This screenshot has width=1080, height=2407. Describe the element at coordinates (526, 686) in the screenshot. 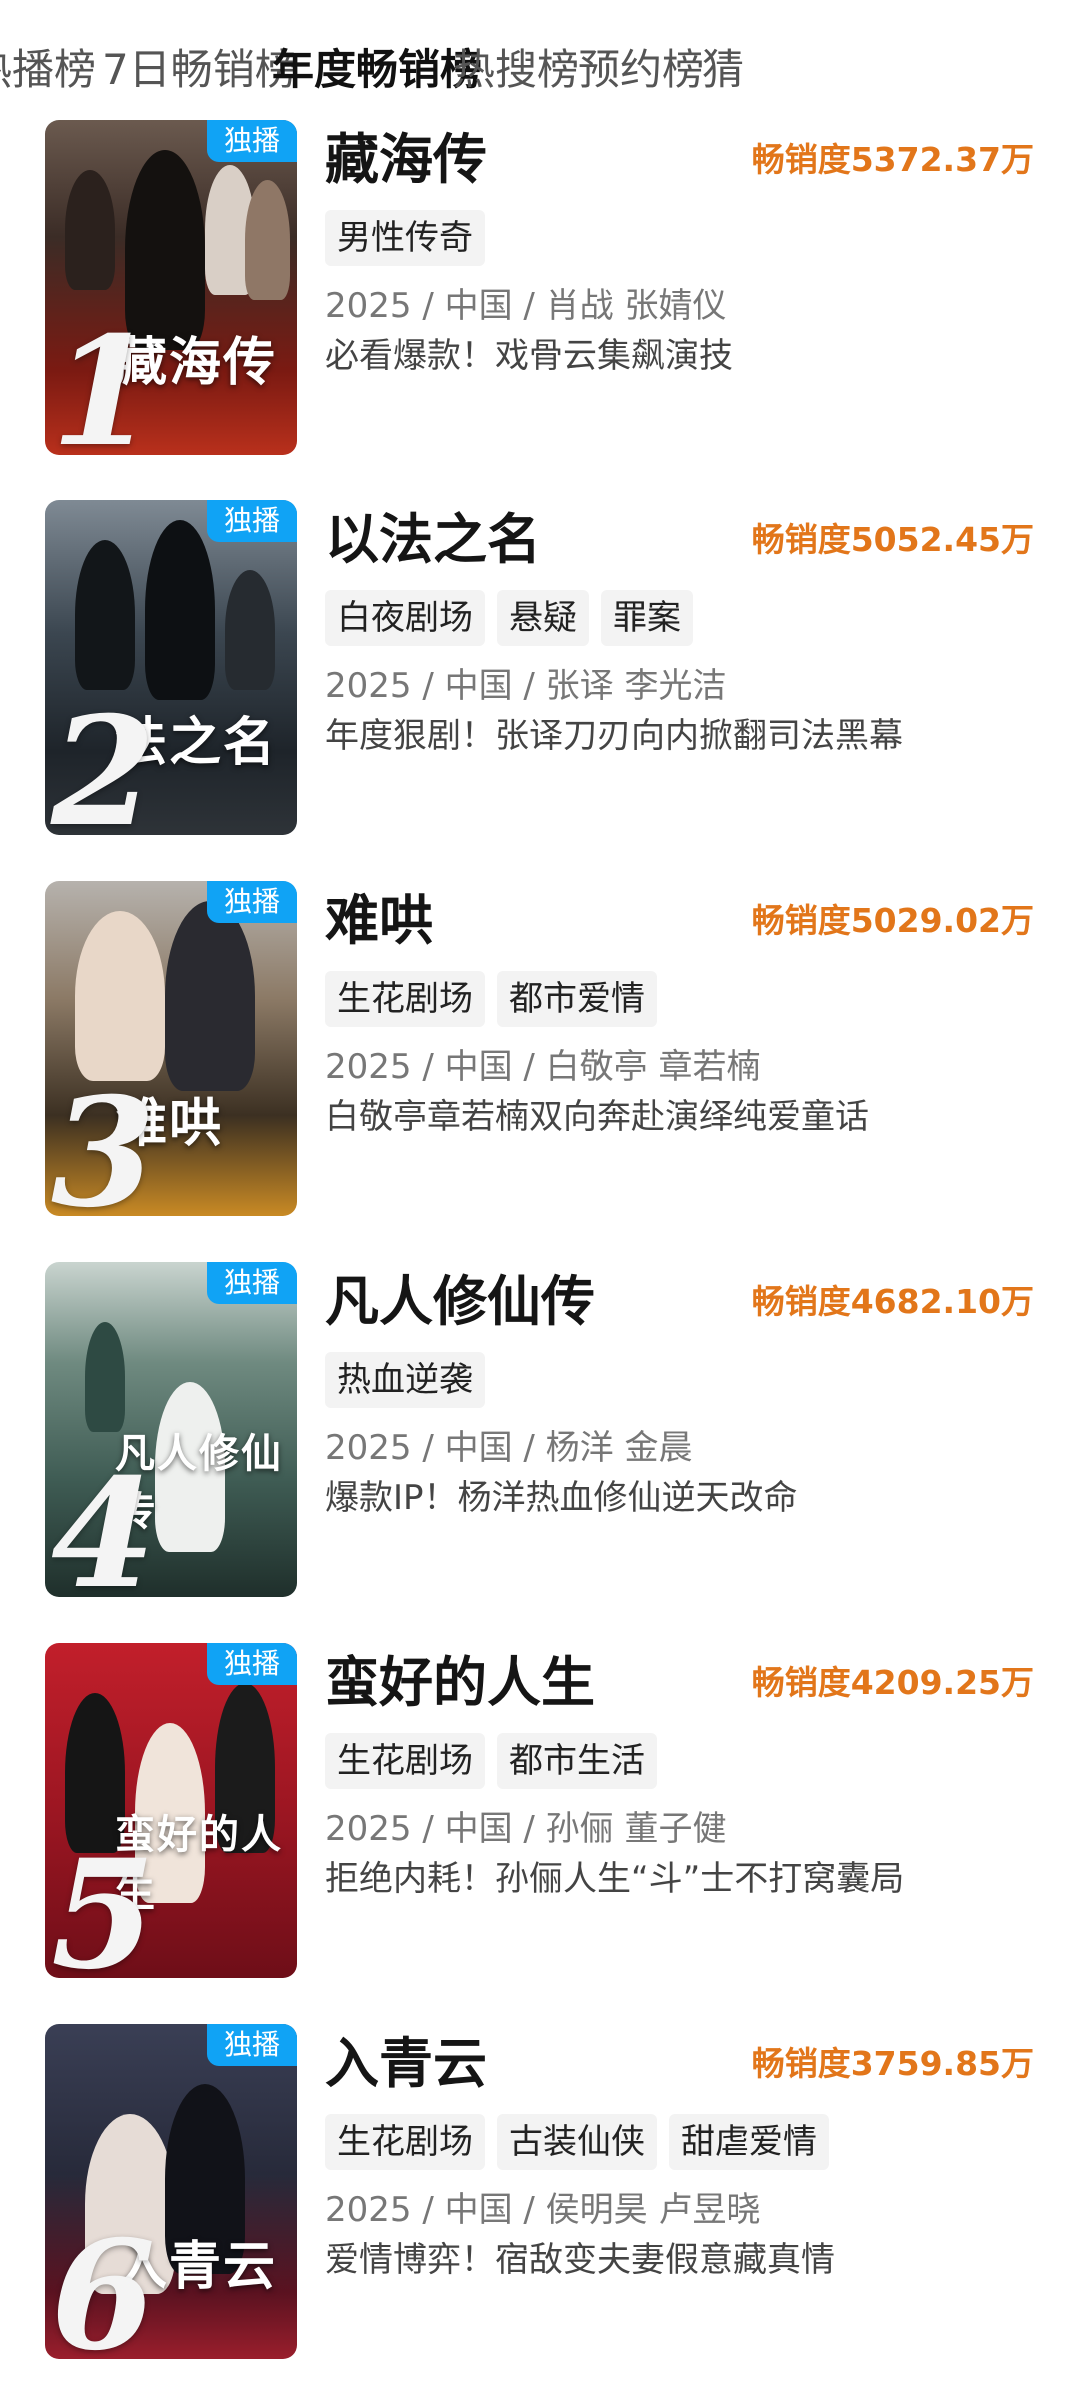

I see `show-meta: 2025 / 中国 / 张译 李光洁` at that location.